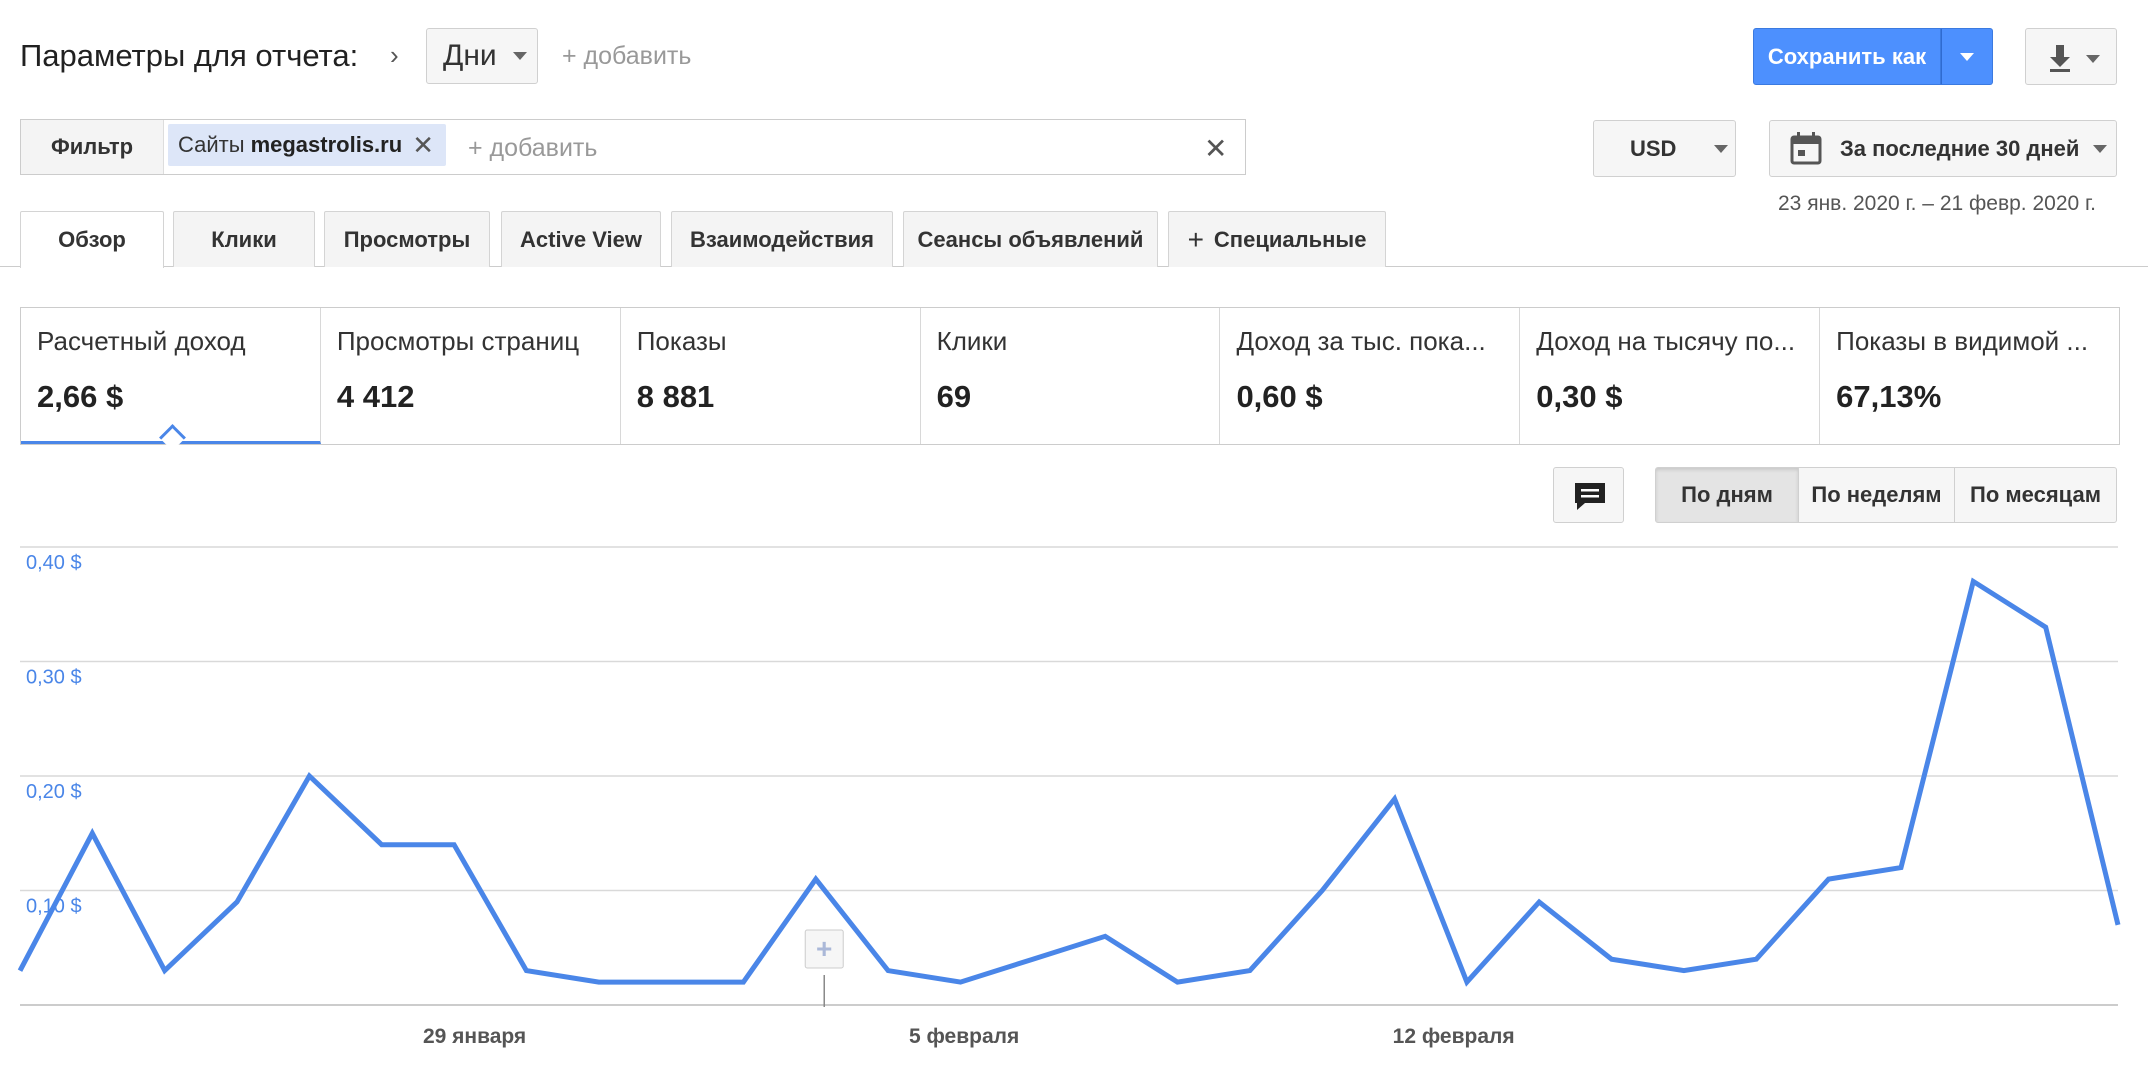  I want to click on chevron-right-icon: ›, so click(394, 55).